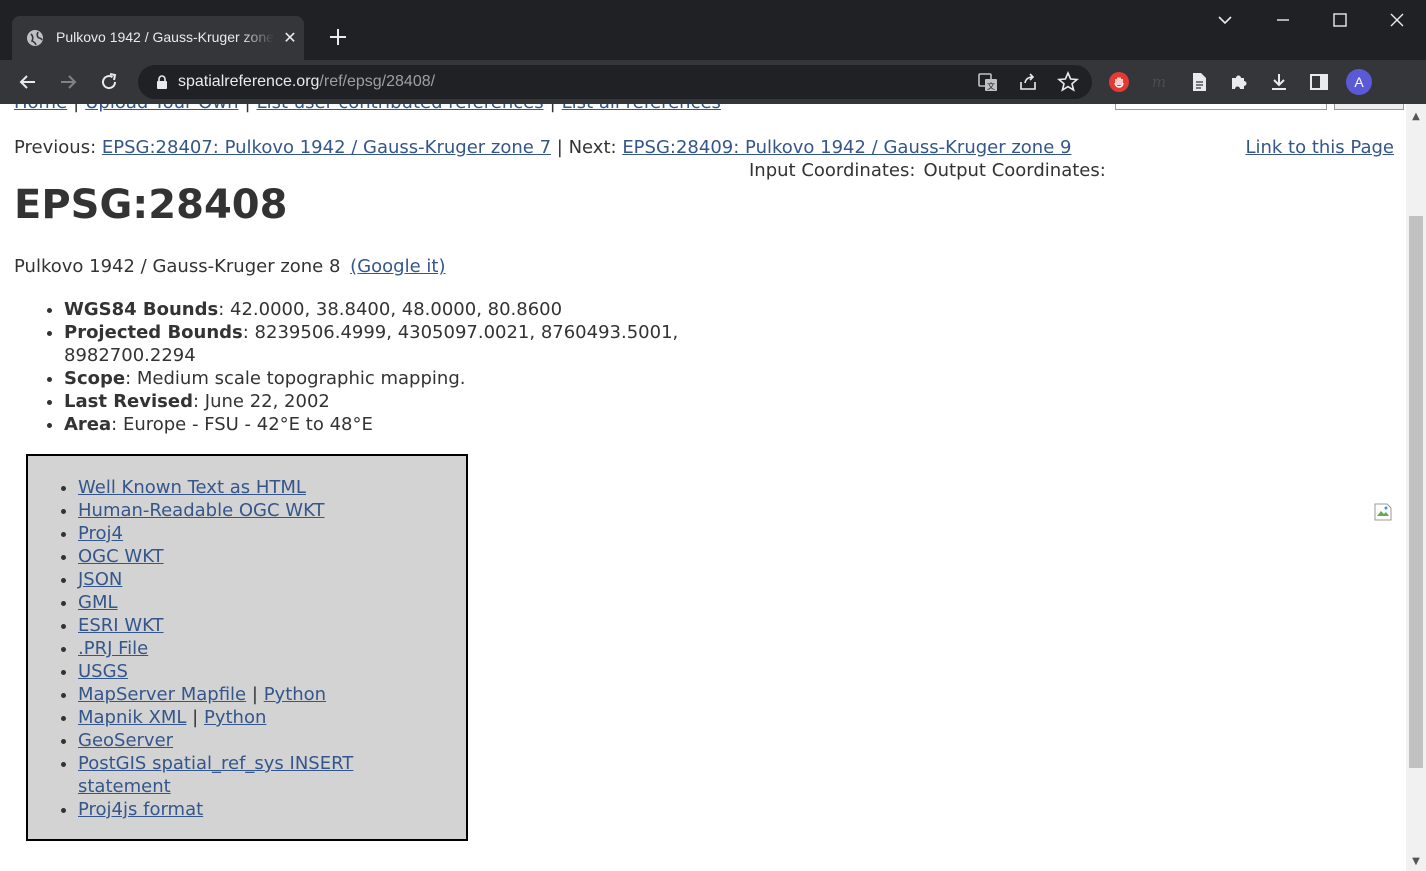 The height and width of the screenshot is (871, 1426). Describe the element at coordinates (100, 579) in the screenshot. I see `export-json-link: JSON` at that location.